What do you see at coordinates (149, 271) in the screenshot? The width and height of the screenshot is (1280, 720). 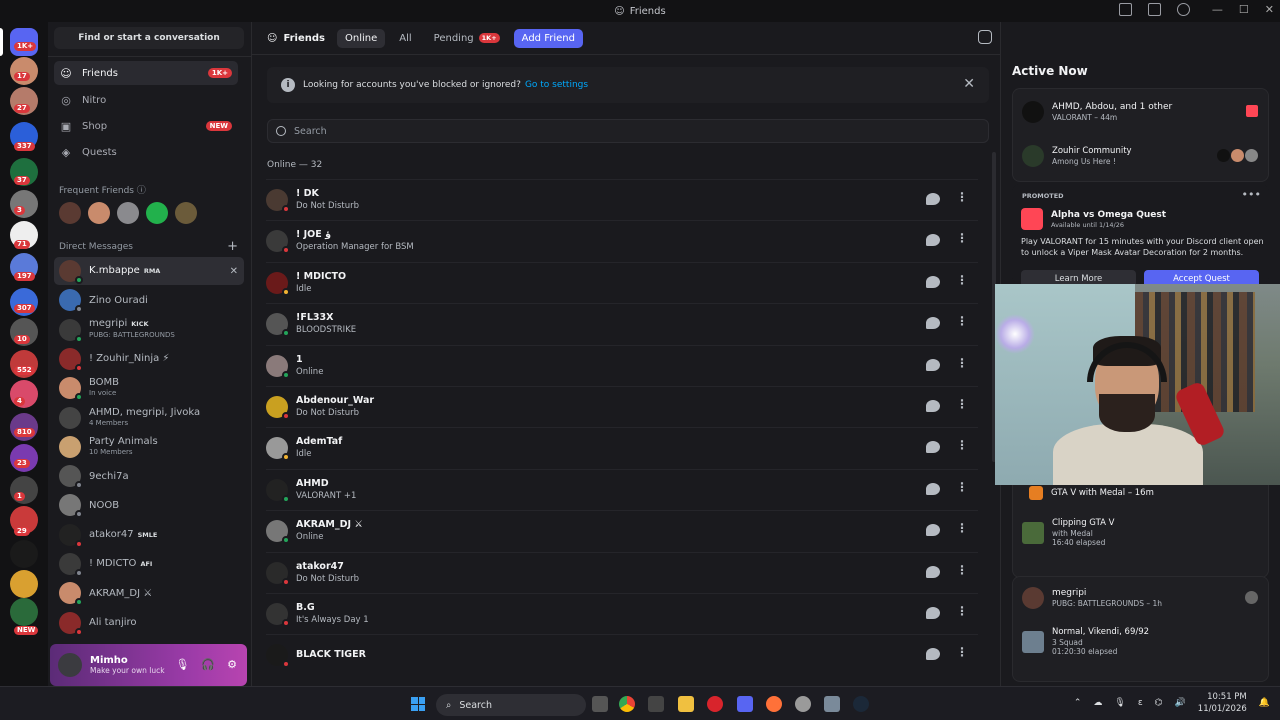 I see `dm-item: K.mbappe RMA ✕` at bounding box center [149, 271].